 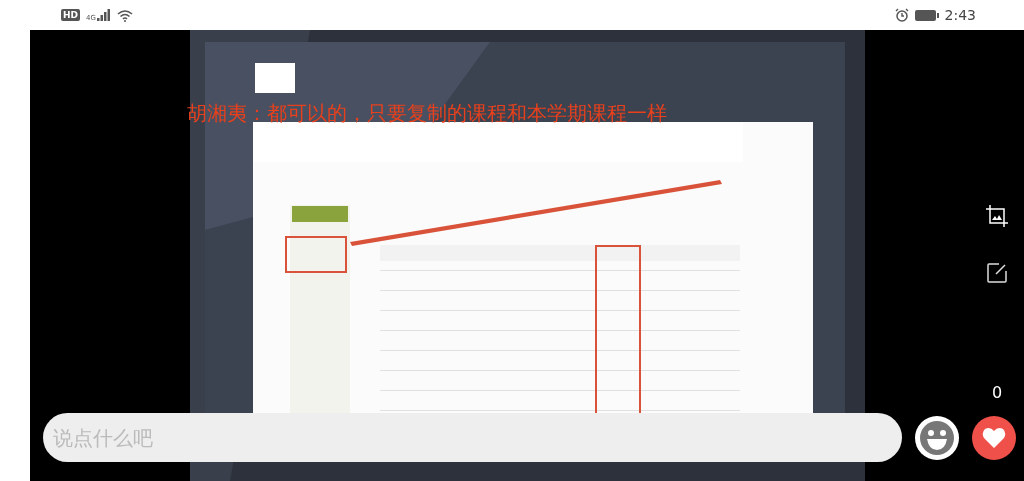 I want to click on edit-icon, so click(x=997, y=273).